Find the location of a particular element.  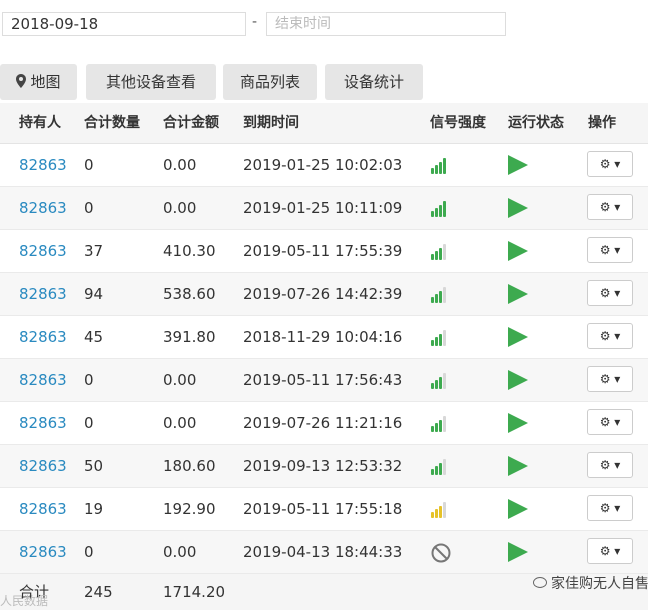

table-row: 82863 0 0.00 2019-01-25 10:11:09 ⚙ ▾ is located at coordinates (324, 208).